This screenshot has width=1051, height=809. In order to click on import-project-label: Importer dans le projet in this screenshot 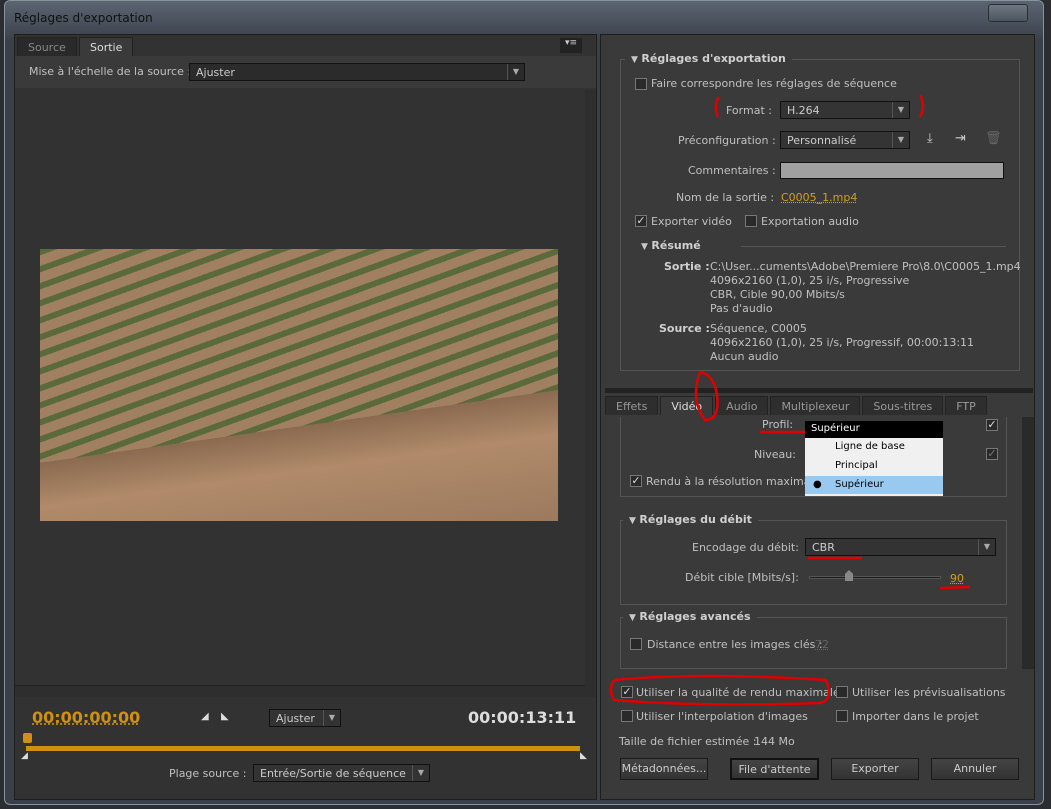, I will do `click(915, 716)`.